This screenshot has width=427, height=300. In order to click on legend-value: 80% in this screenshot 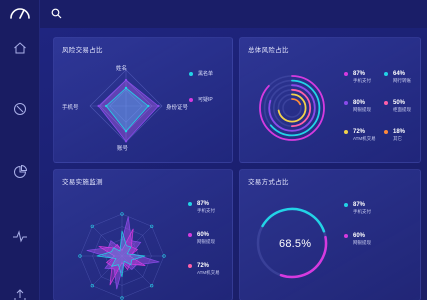, I will do `click(359, 103)`.